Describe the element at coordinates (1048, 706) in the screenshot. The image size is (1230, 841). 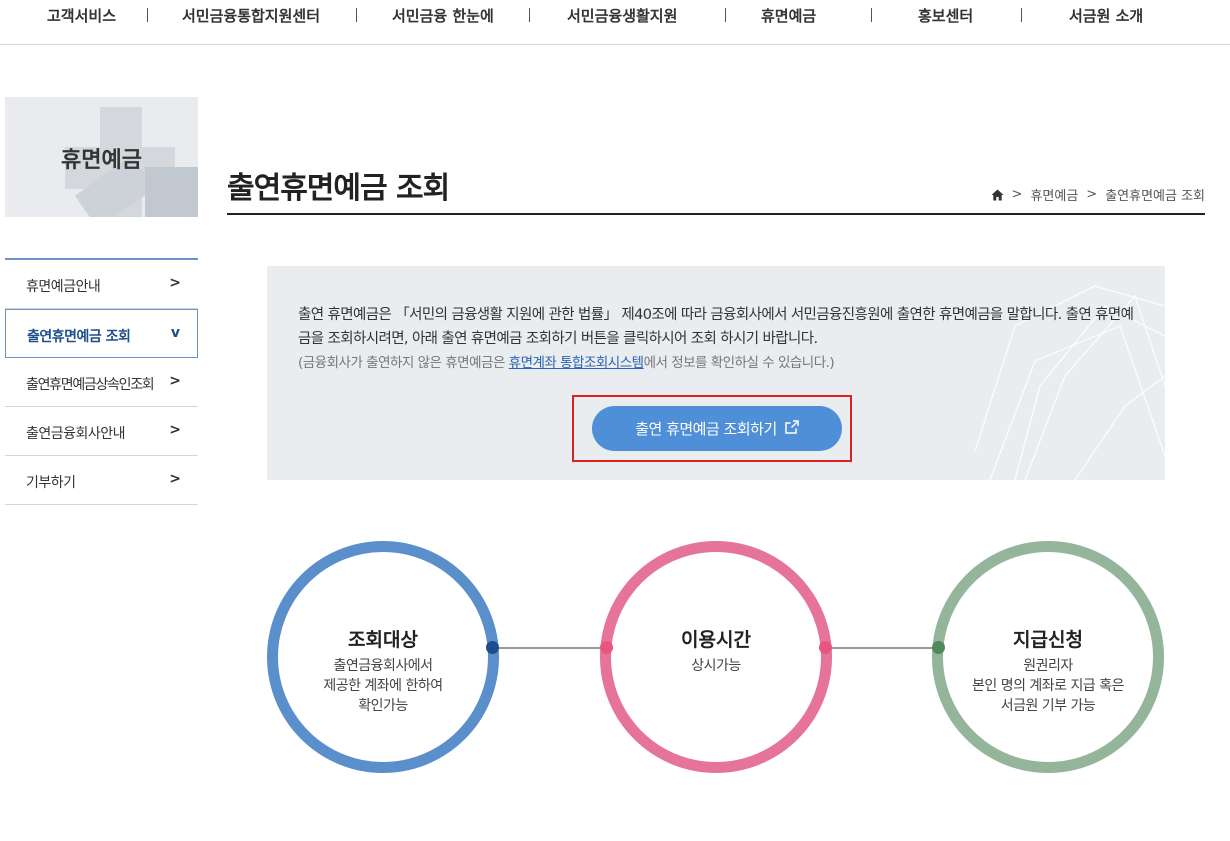
I see `circle-line: 서금원 기부 가능` at that location.